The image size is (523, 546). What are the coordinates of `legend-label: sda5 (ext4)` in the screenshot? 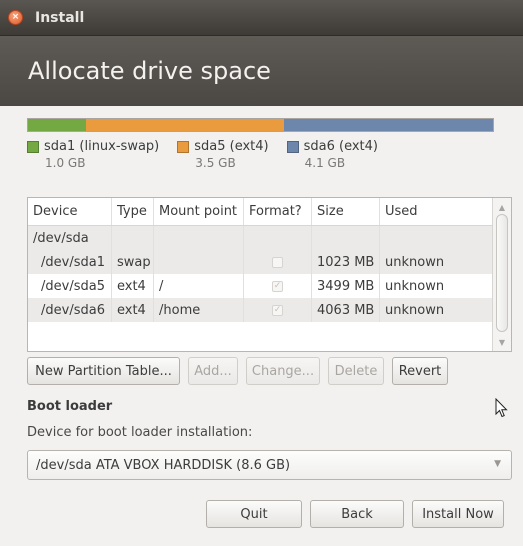 It's located at (231, 146).